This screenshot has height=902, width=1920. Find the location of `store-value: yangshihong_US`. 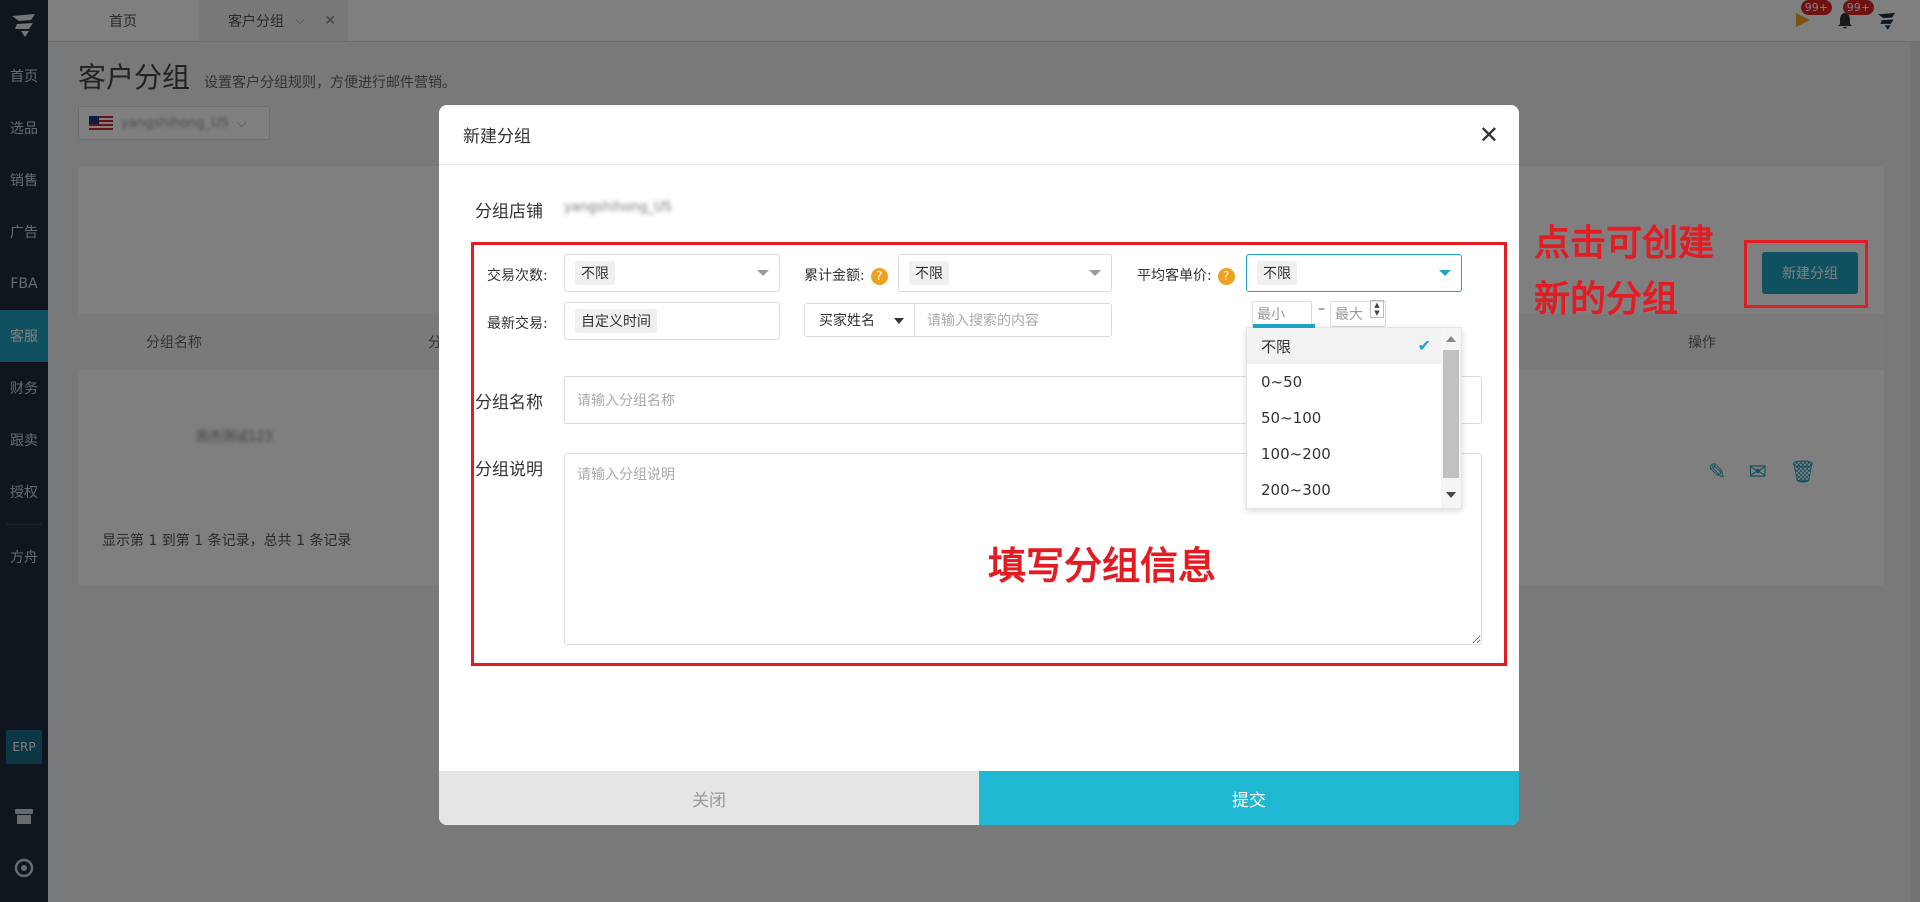

store-value: yangshihong_US is located at coordinates (618, 207).